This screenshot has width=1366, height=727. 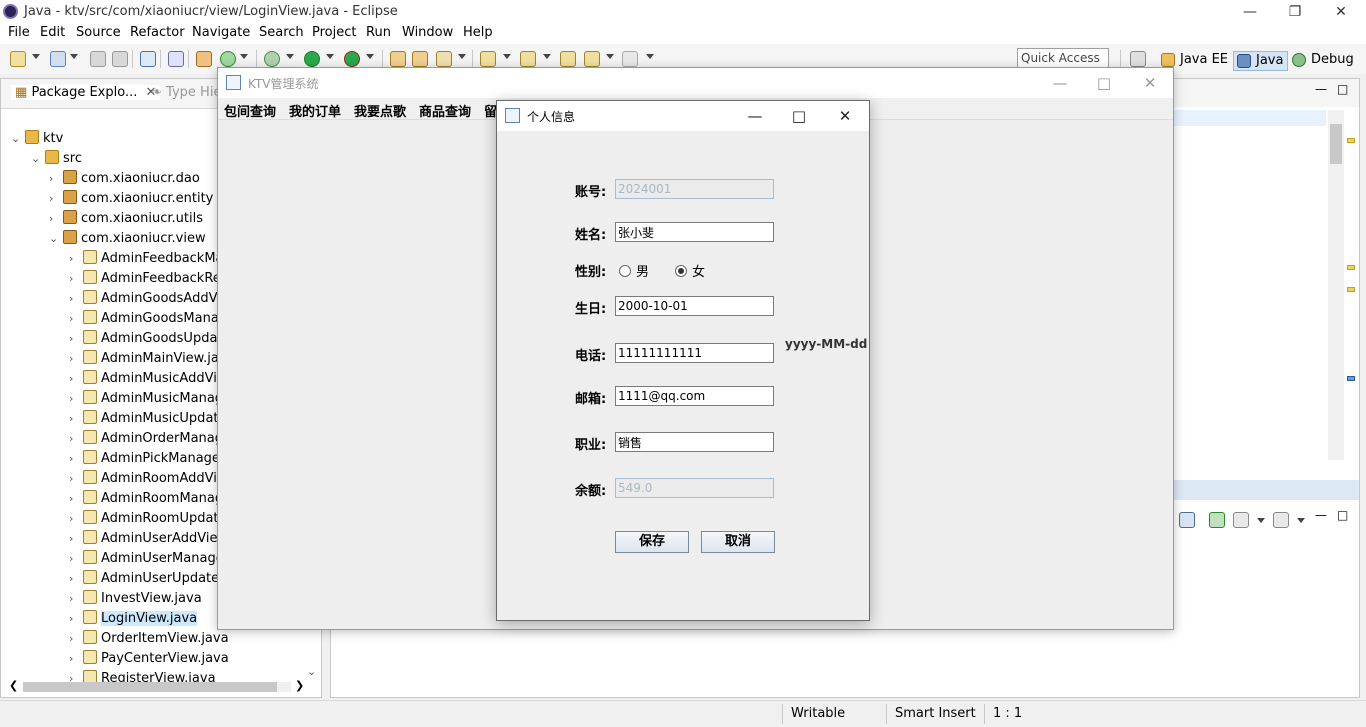 I want to click on skip-breakpoints-icon, so click(x=176, y=59).